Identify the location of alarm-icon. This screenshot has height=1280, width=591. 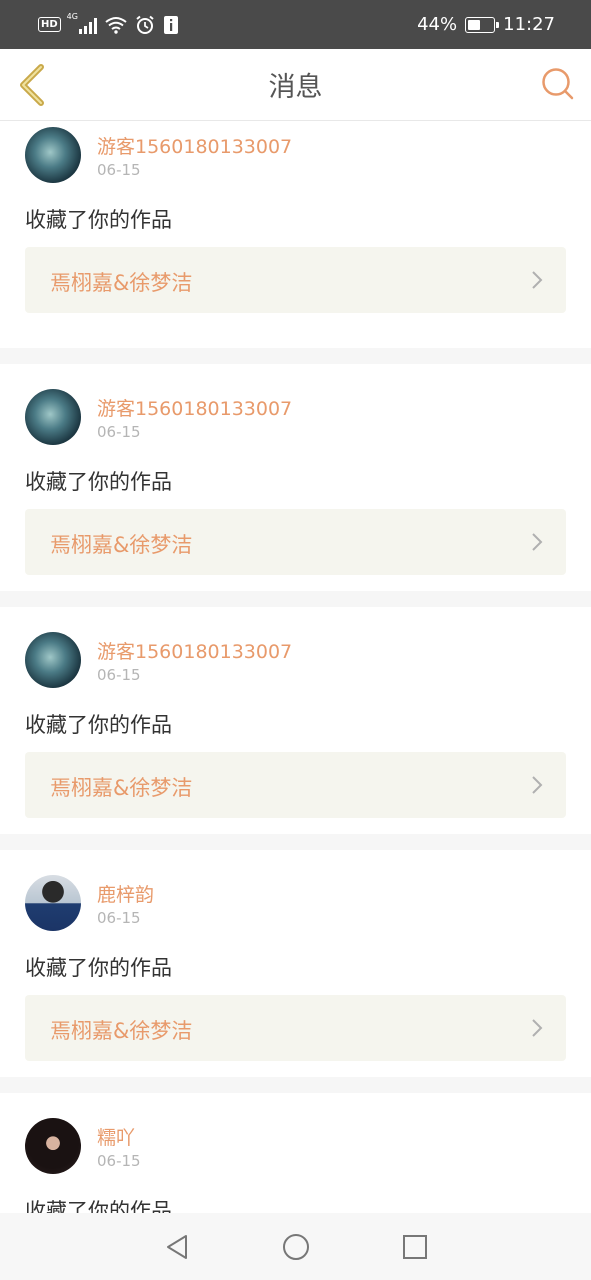
(145, 24).